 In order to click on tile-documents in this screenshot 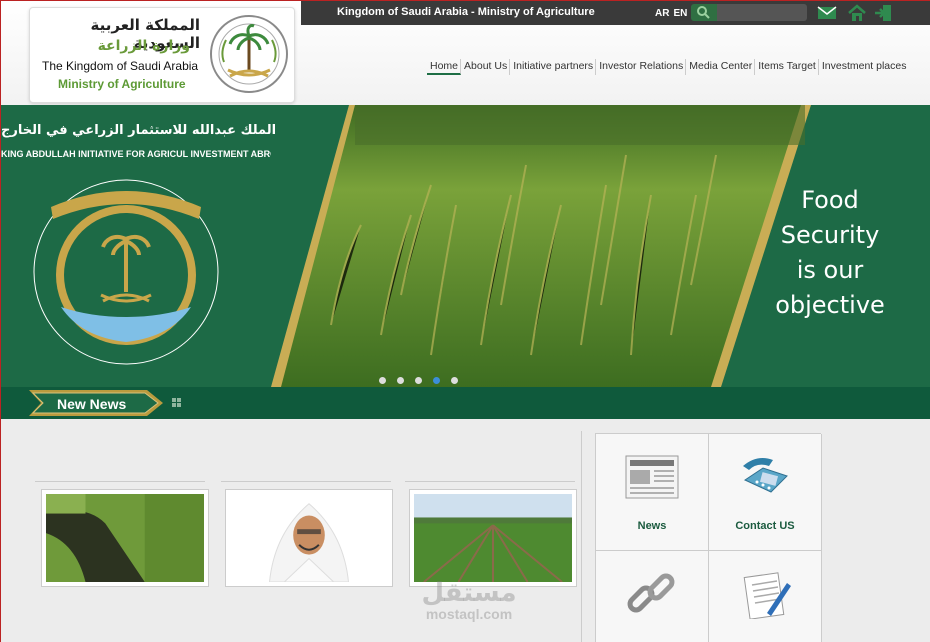, I will do `click(765, 596)`.